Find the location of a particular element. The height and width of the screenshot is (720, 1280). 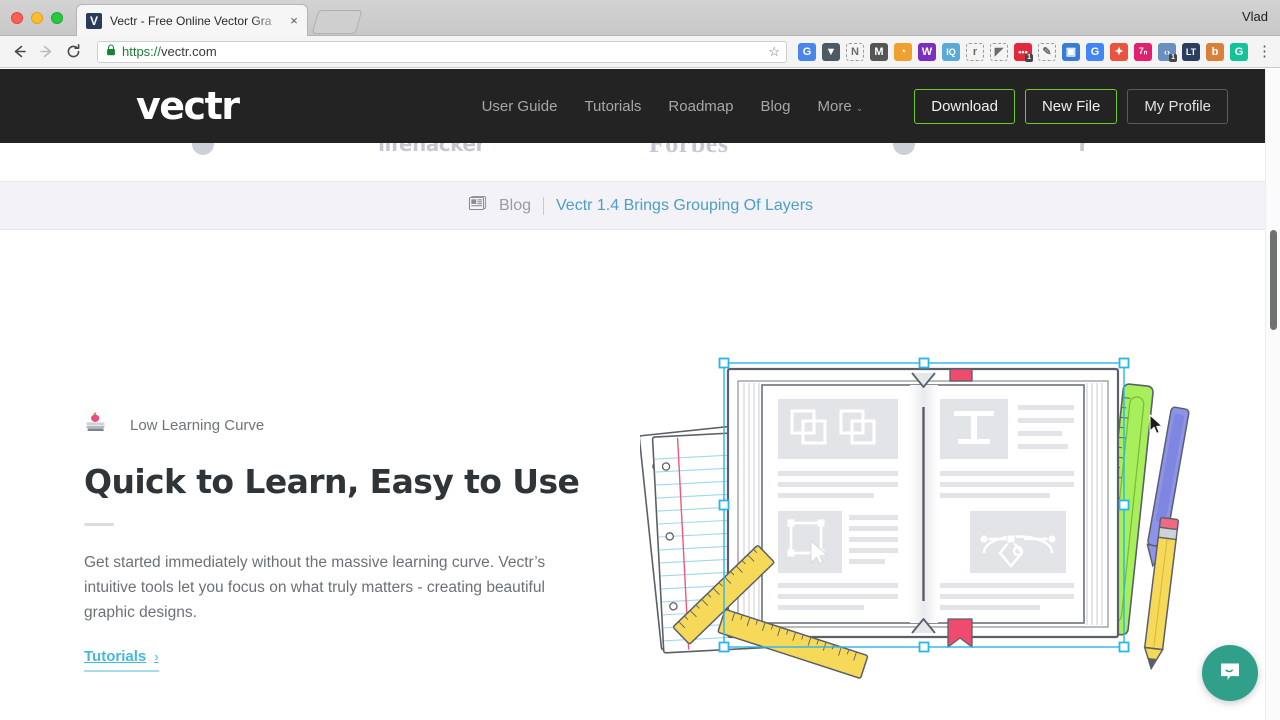

newspaper-icon is located at coordinates (477, 205).